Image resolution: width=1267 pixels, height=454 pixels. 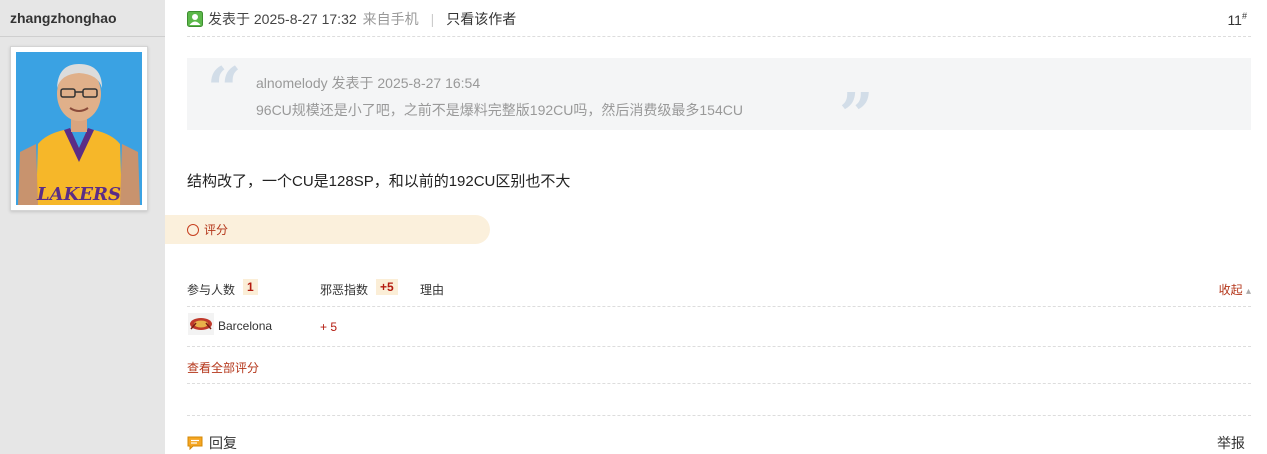 I want to click on floor-number-value: 11, so click(x=1234, y=20).